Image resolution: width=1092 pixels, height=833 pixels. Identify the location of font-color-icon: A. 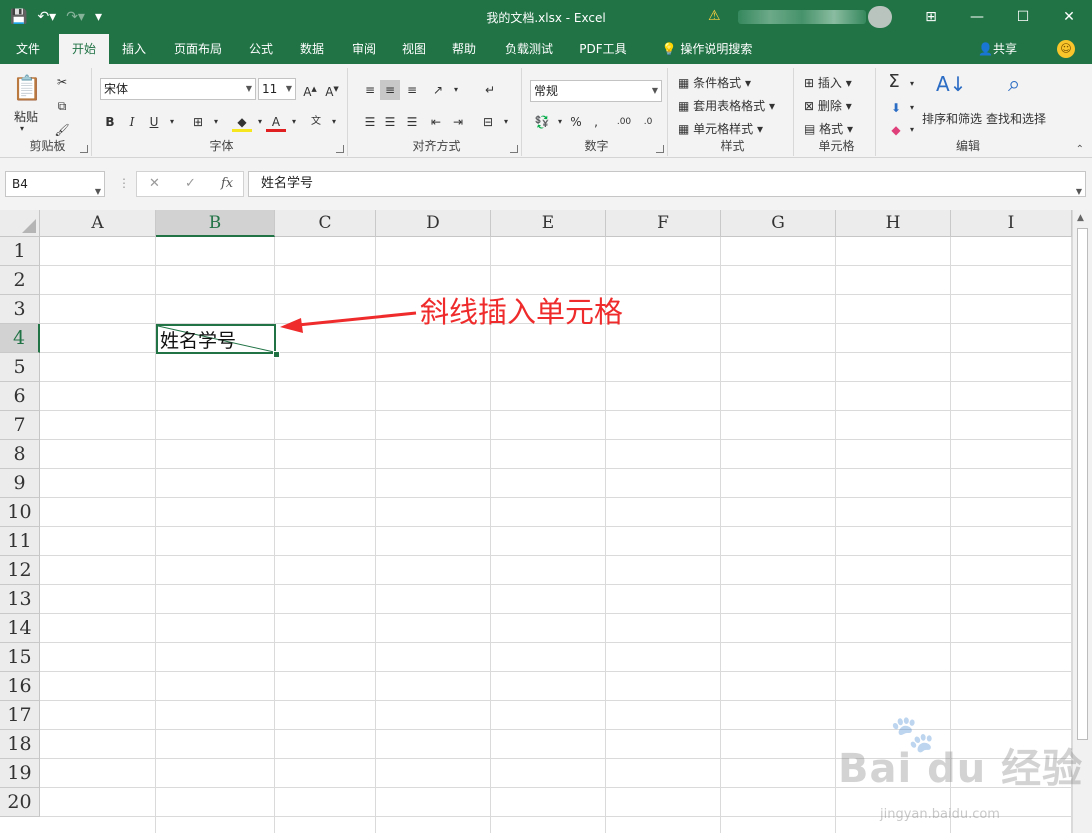
(276, 122).